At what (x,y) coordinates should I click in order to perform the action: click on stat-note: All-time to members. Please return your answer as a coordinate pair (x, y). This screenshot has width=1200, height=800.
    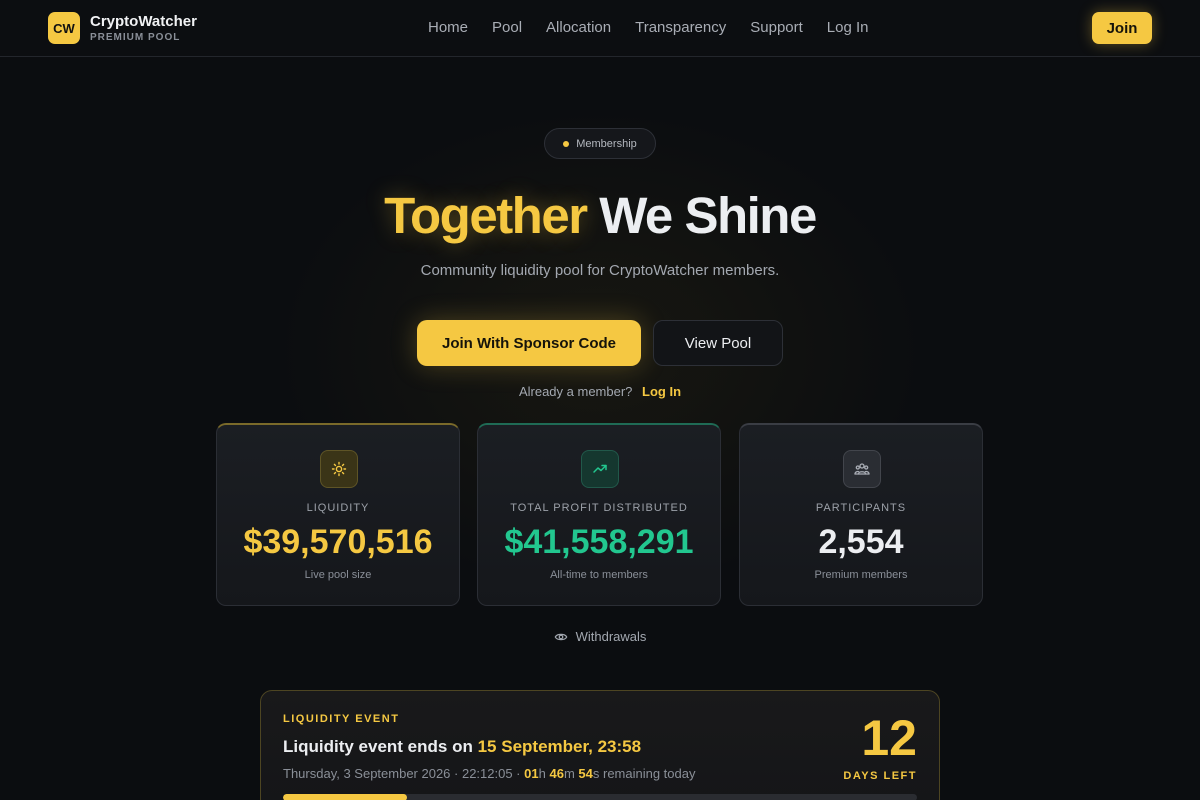
    Looking at the image, I should click on (599, 575).